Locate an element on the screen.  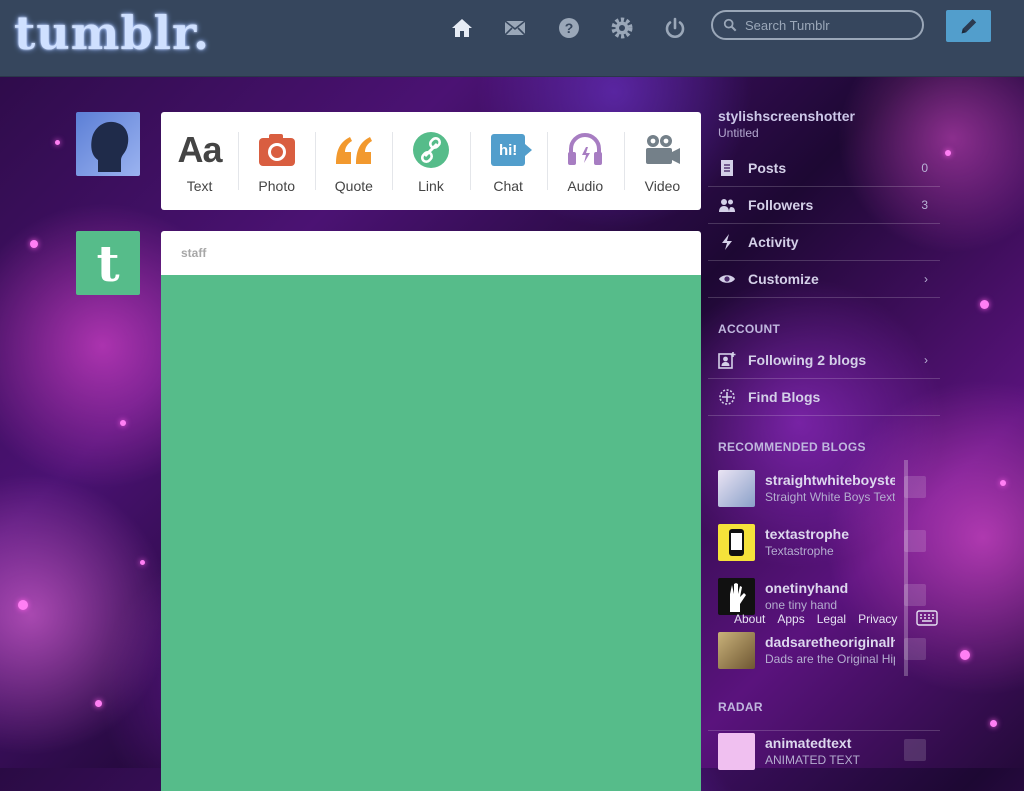
people-icon is located at coordinates (727, 205).